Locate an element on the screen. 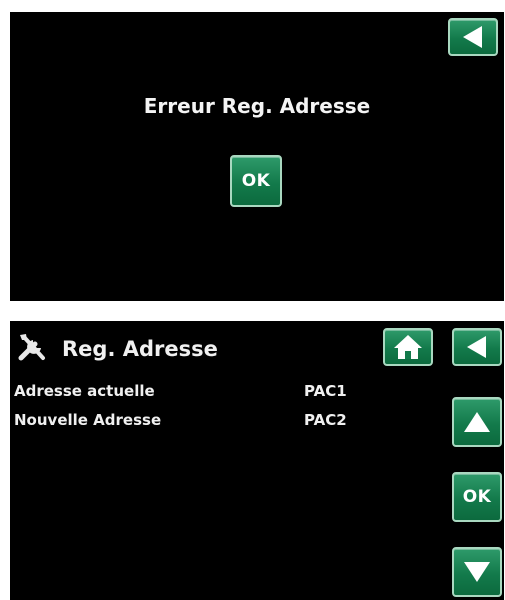 The width and height of the screenshot is (505, 600). row-value: PAC2 is located at coordinates (325, 420).